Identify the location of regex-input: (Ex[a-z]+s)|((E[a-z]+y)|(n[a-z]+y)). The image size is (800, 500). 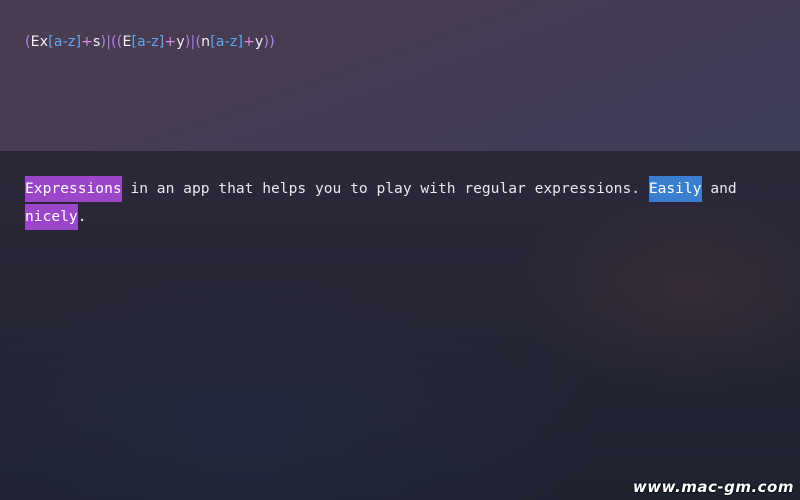
(150, 42).